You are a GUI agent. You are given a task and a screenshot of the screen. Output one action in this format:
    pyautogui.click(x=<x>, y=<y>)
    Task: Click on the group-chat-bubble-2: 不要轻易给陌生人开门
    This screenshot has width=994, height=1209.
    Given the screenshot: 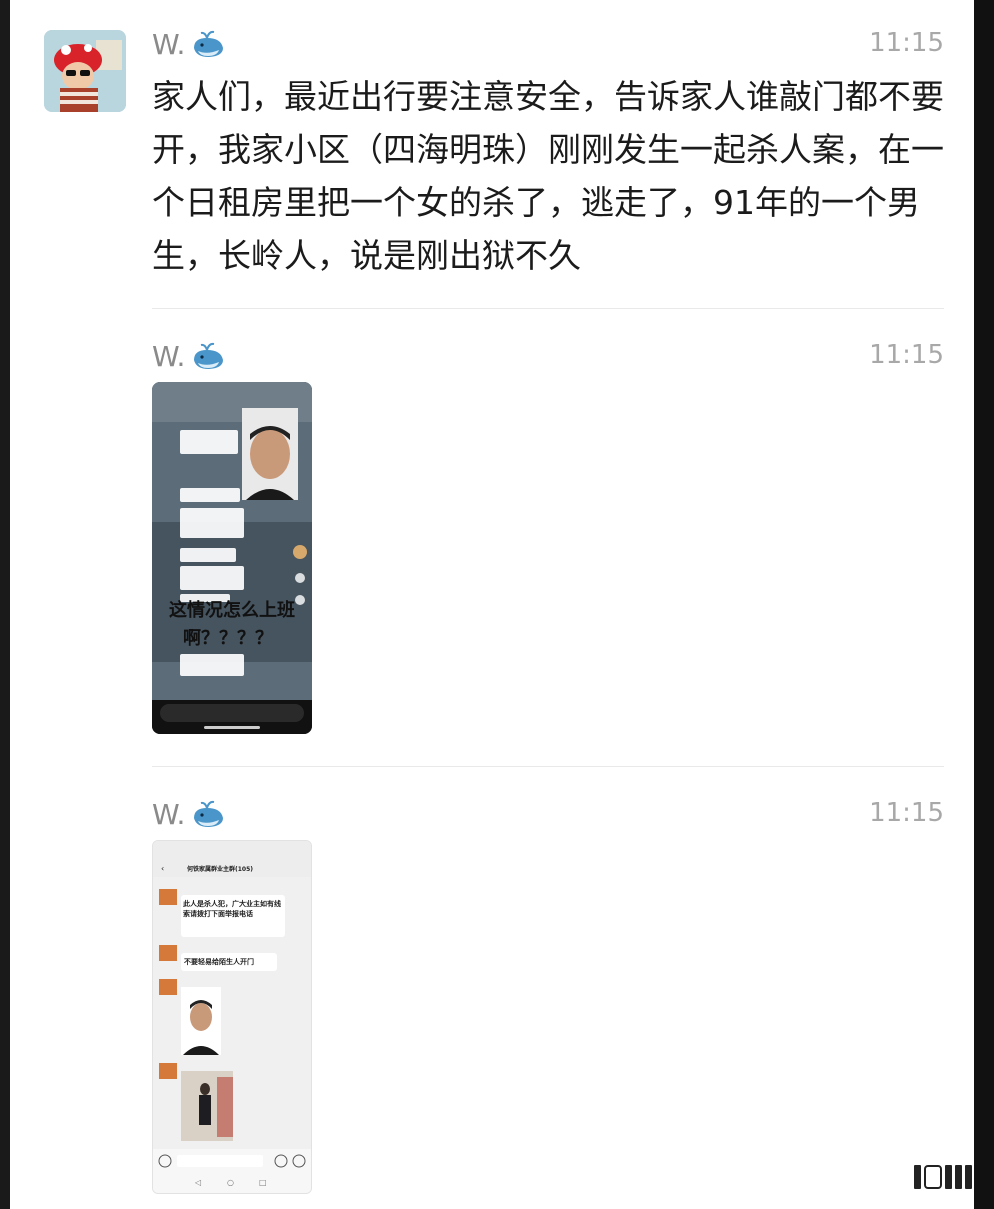 What is the action you would take?
    pyautogui.click(x=219, y=962)
    